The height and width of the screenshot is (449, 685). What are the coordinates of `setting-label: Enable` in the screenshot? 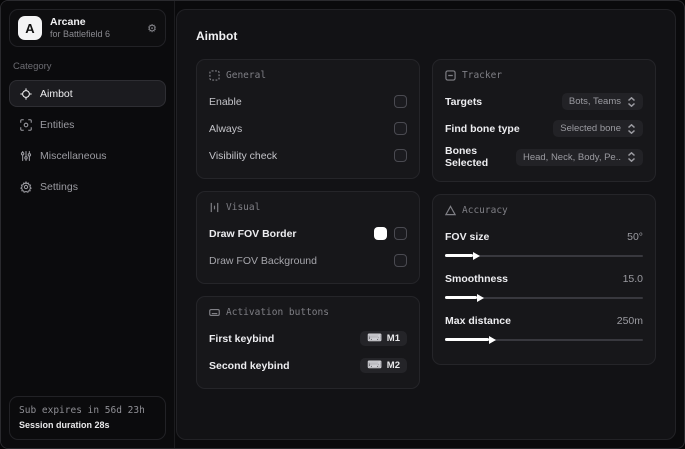 It's located at (225, 101).